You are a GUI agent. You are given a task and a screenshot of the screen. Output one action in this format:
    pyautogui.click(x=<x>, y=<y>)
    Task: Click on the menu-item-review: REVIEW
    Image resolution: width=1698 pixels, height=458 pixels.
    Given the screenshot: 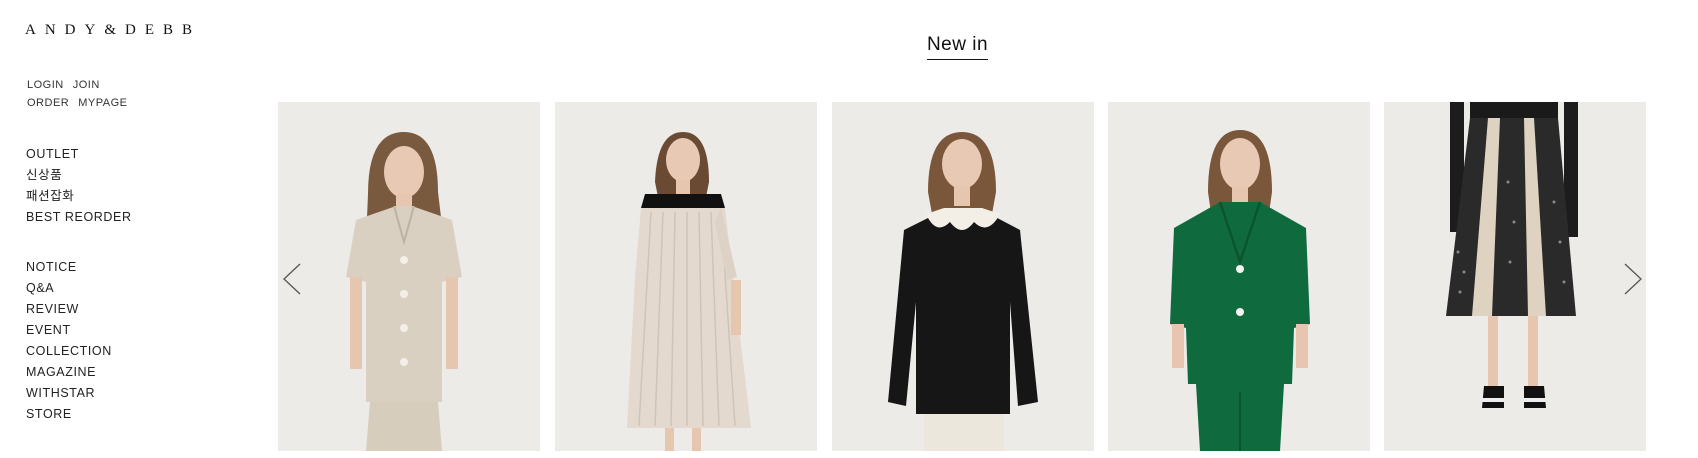 What is the action you would take?
    pyautogui.click(x=69, y=309)
    